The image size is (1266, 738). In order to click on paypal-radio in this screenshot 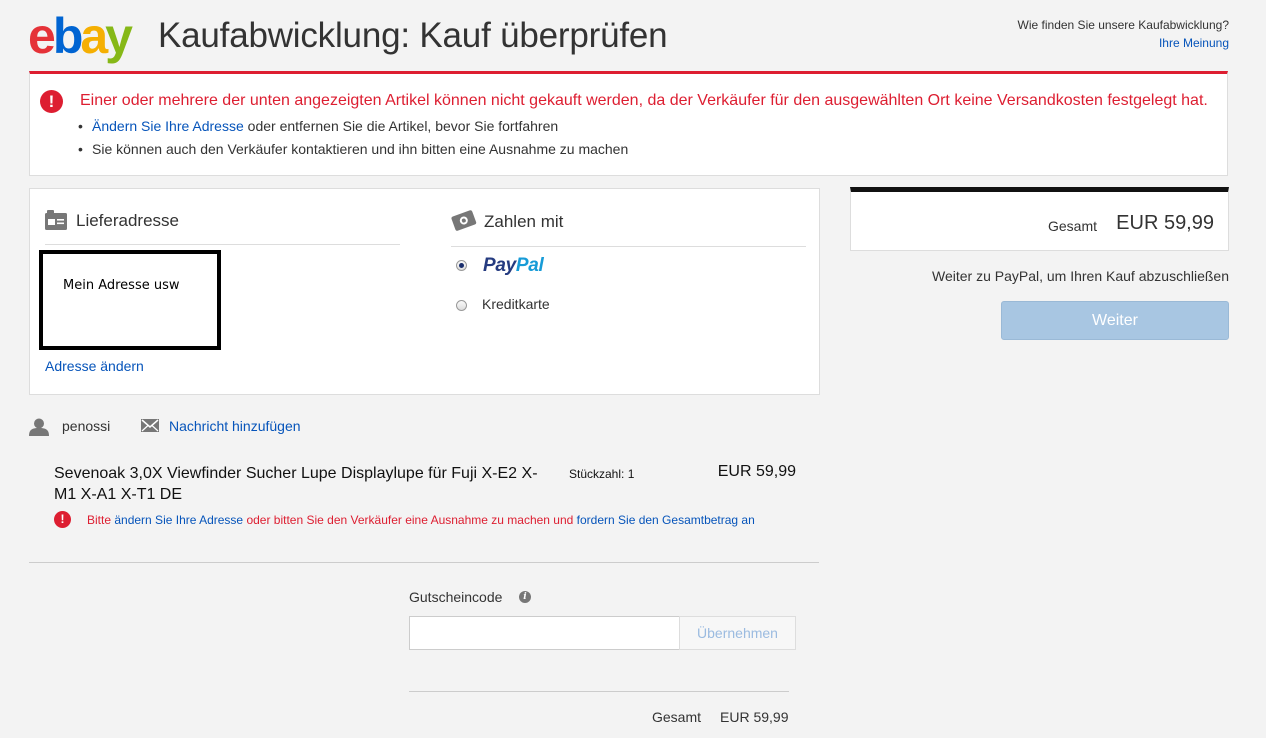, I will do `click(461, 265)`.